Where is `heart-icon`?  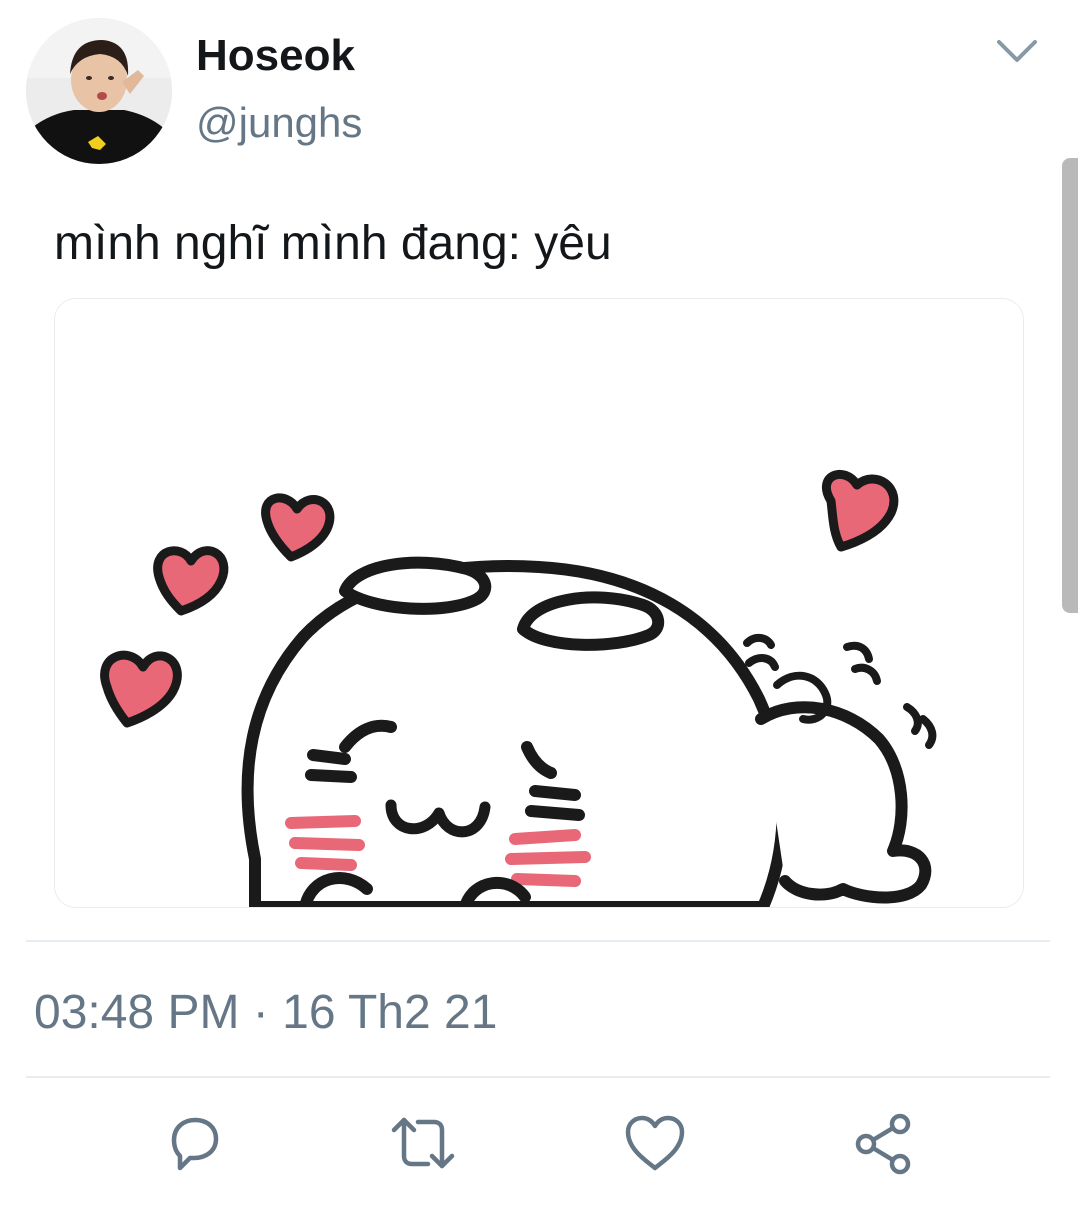
heart-icon is located at coordinates (655, 1143).